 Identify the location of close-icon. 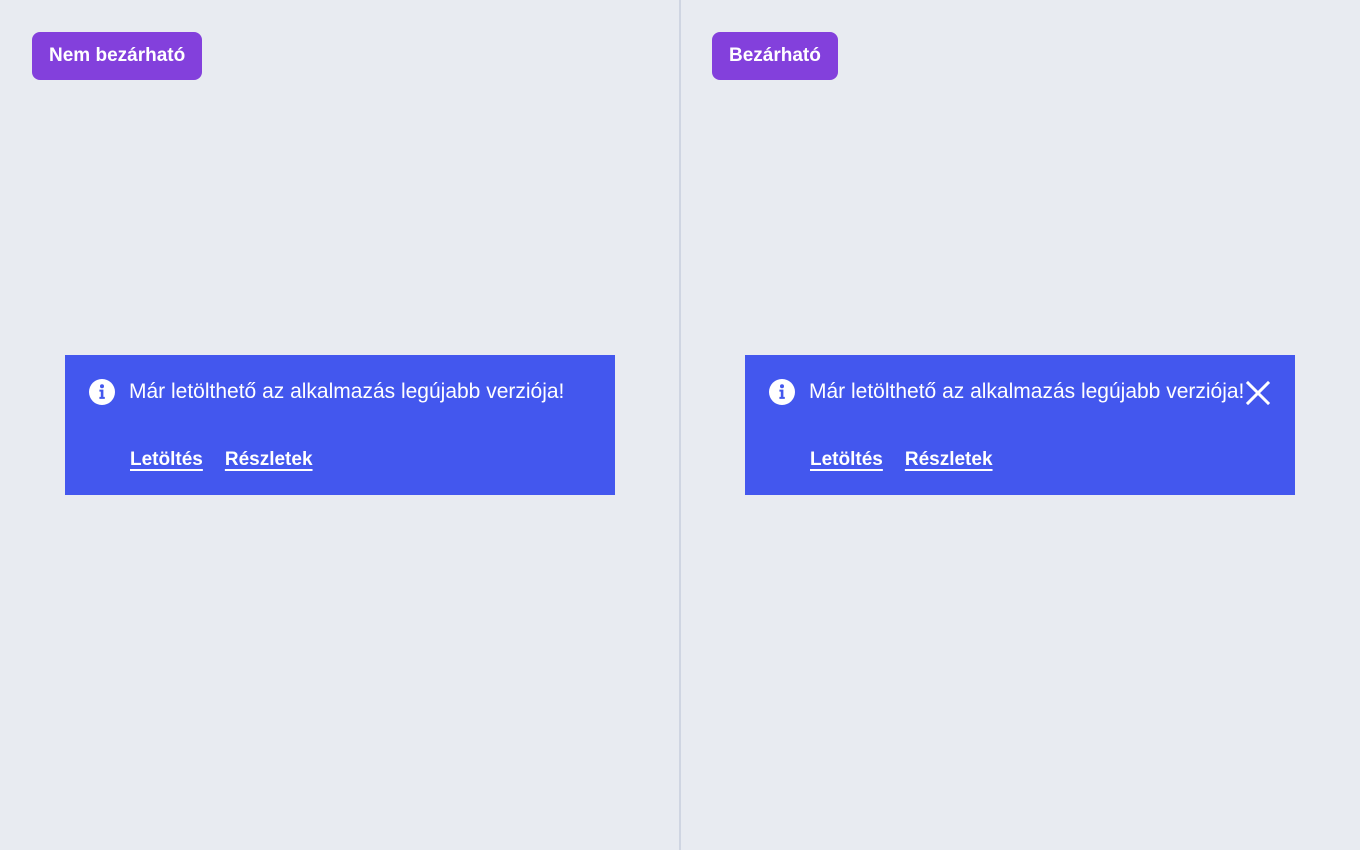
(1258, 393).